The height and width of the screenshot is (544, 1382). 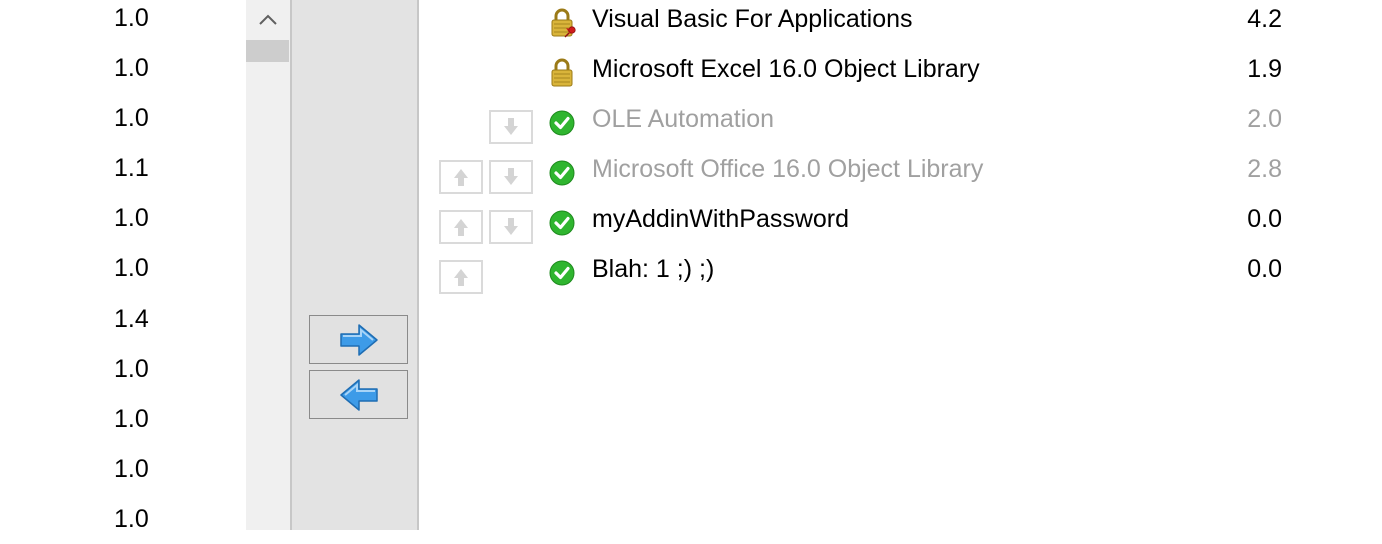 I want to click on add-reference-button, so click(x=358, y=339).